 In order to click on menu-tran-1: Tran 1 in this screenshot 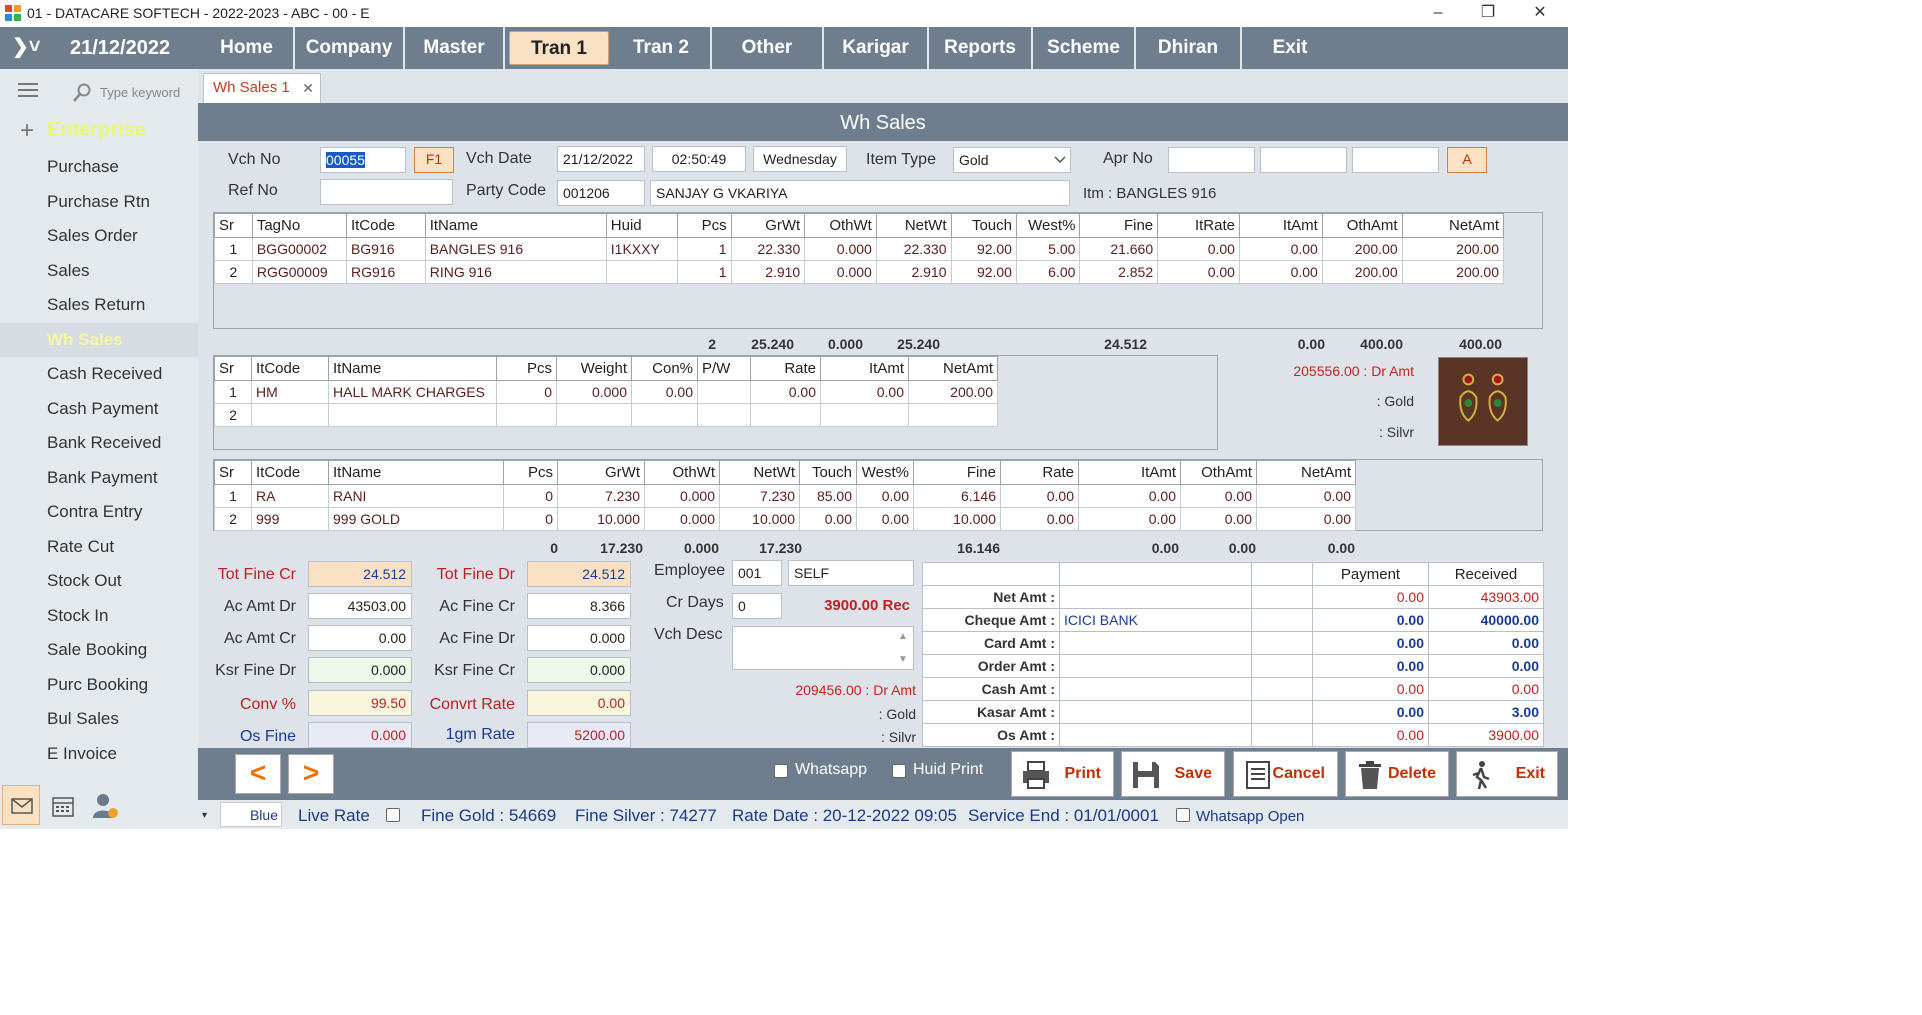, I will do `click(559, 48)`.